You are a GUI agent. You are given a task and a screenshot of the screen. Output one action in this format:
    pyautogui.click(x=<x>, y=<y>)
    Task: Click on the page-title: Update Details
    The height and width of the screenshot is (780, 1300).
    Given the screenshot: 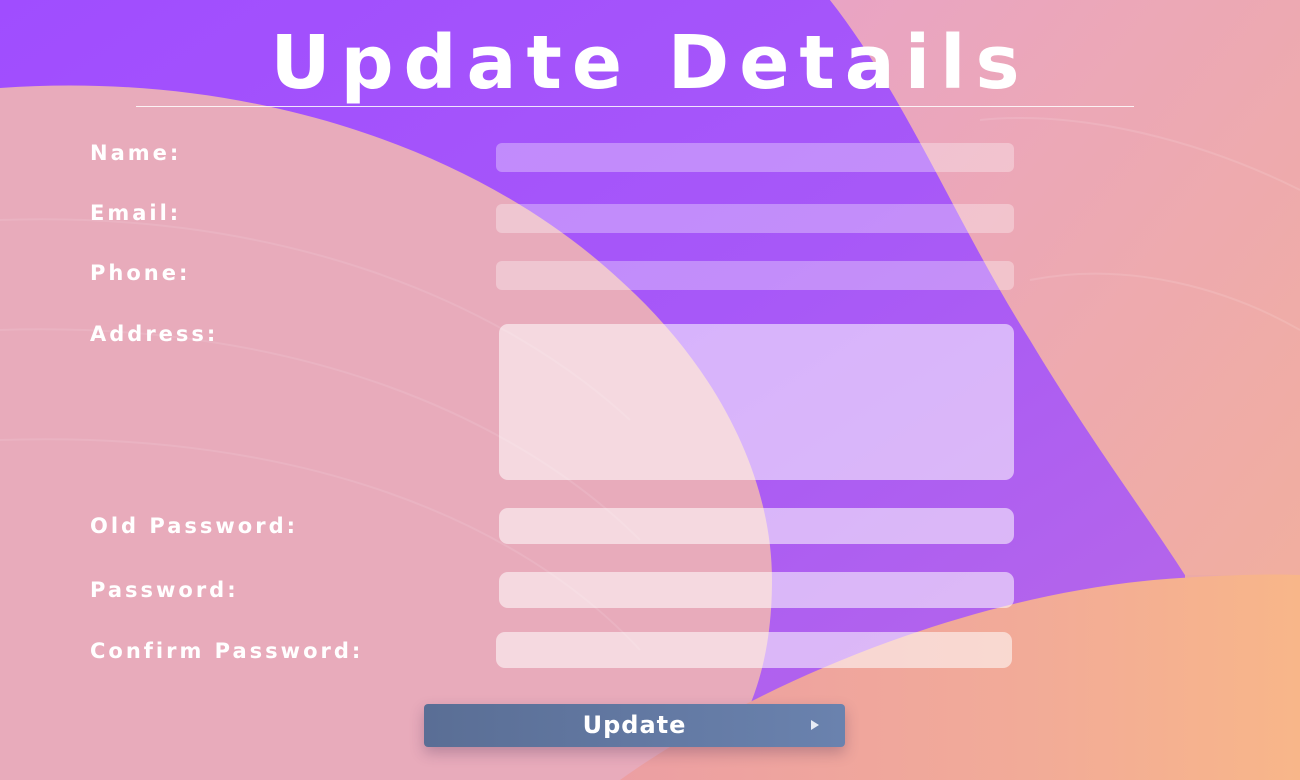 What is the action you would take?
    pyautogui.click(x=650, y=63)
    